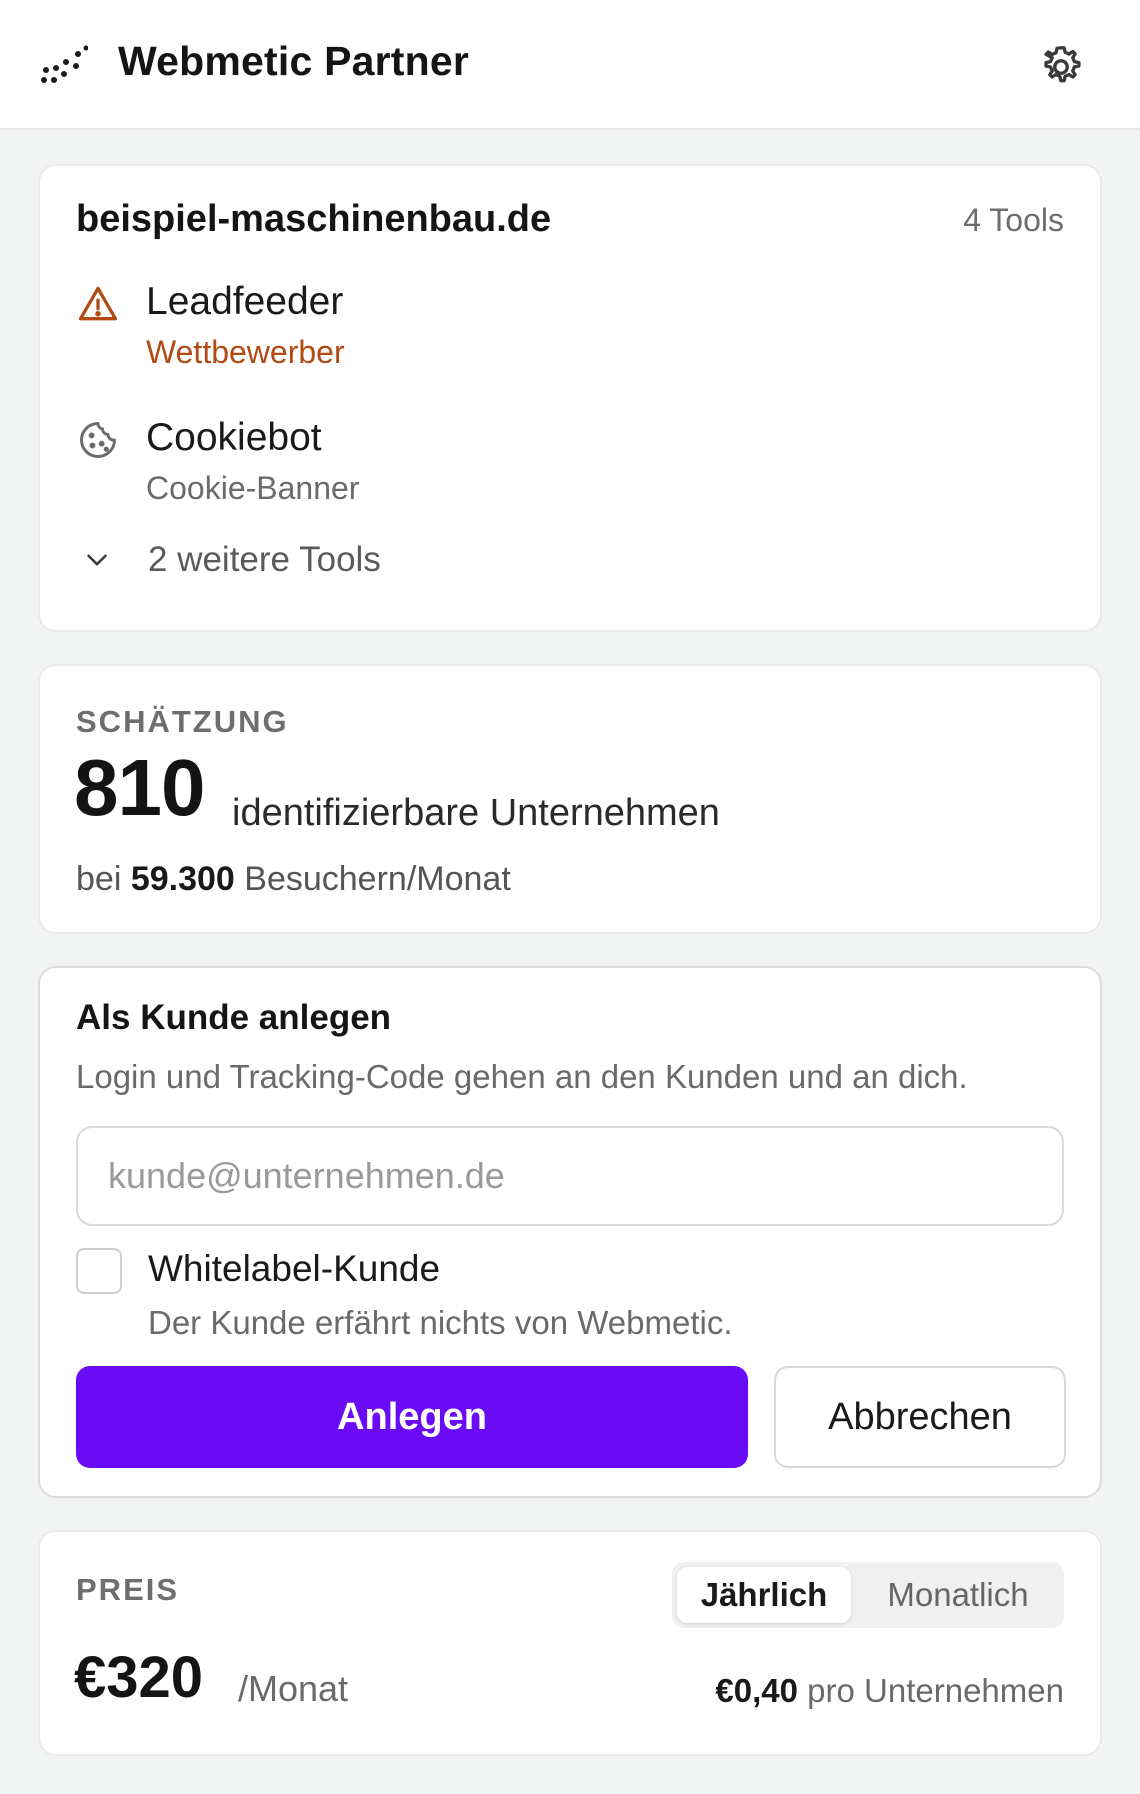 Image resolution: width=1140 pixels, height=1794 pixels. I want to click on cookie-icon, so click(98, 440).